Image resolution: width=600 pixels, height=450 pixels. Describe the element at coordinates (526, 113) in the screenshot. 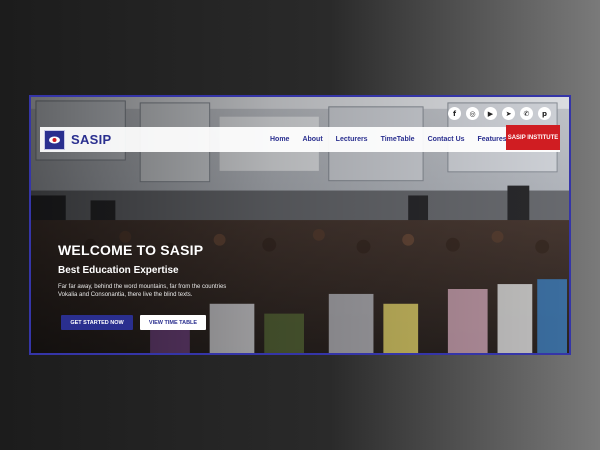

I see `whatsapp-icon: ✆` at that location.